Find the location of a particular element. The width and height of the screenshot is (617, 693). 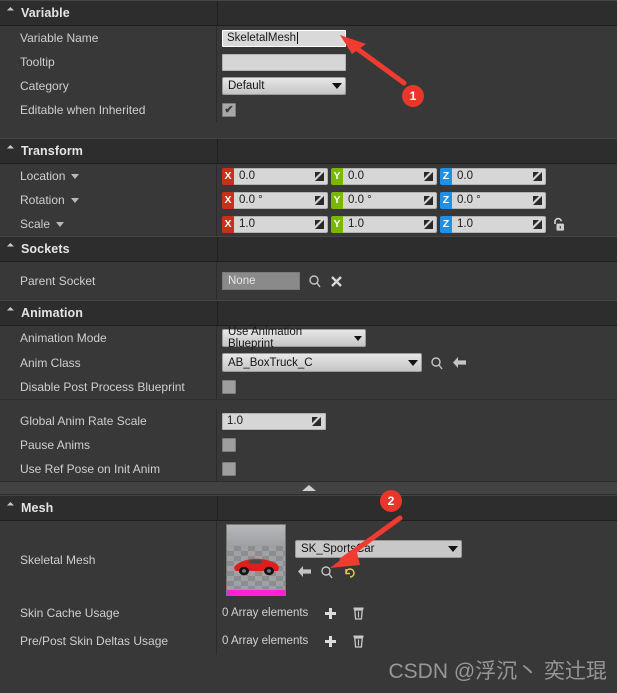

skeletal-mesh-thumbnail is located at coordinates (256, 560).